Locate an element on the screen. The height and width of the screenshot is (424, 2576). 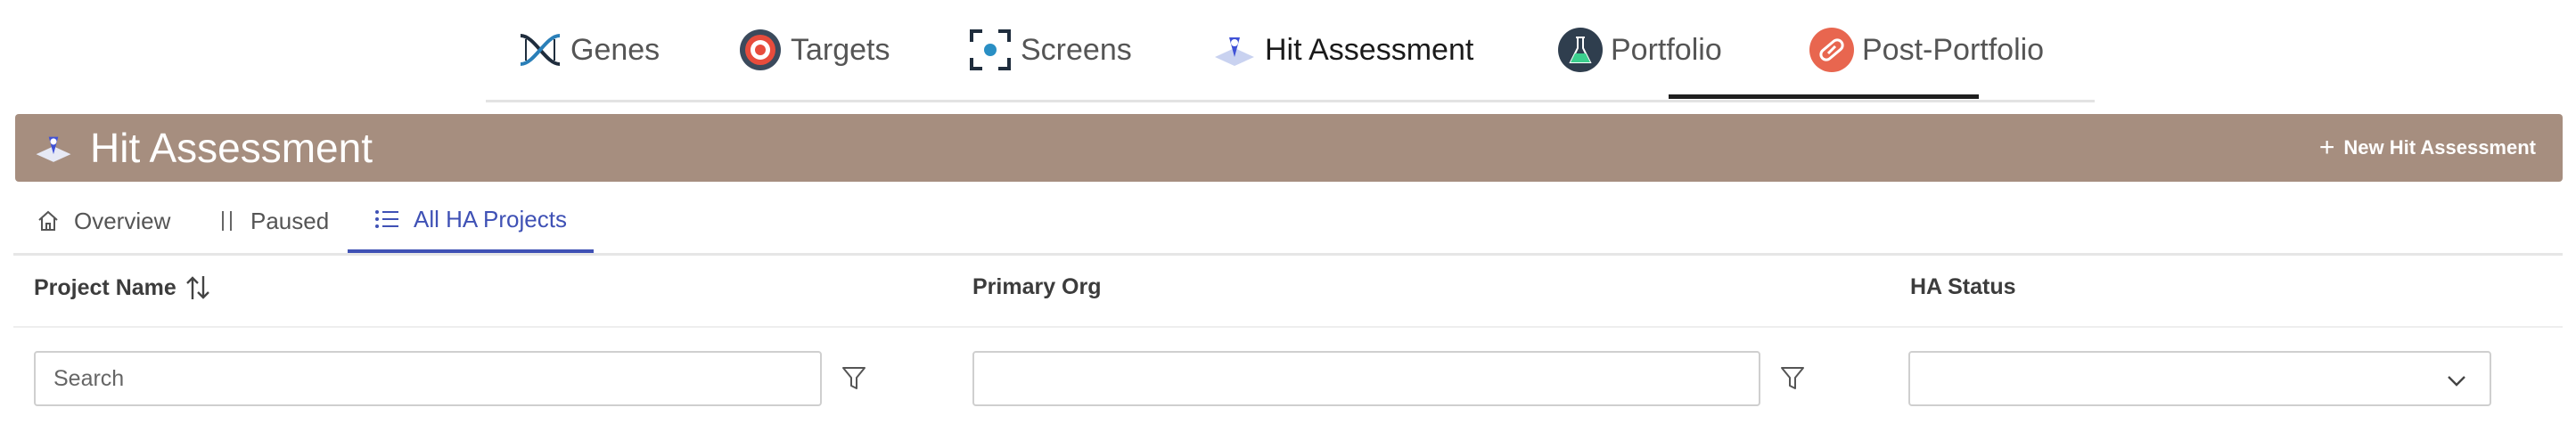
column-header-ha-status: HA Status is located at coordinates (1963, 287).